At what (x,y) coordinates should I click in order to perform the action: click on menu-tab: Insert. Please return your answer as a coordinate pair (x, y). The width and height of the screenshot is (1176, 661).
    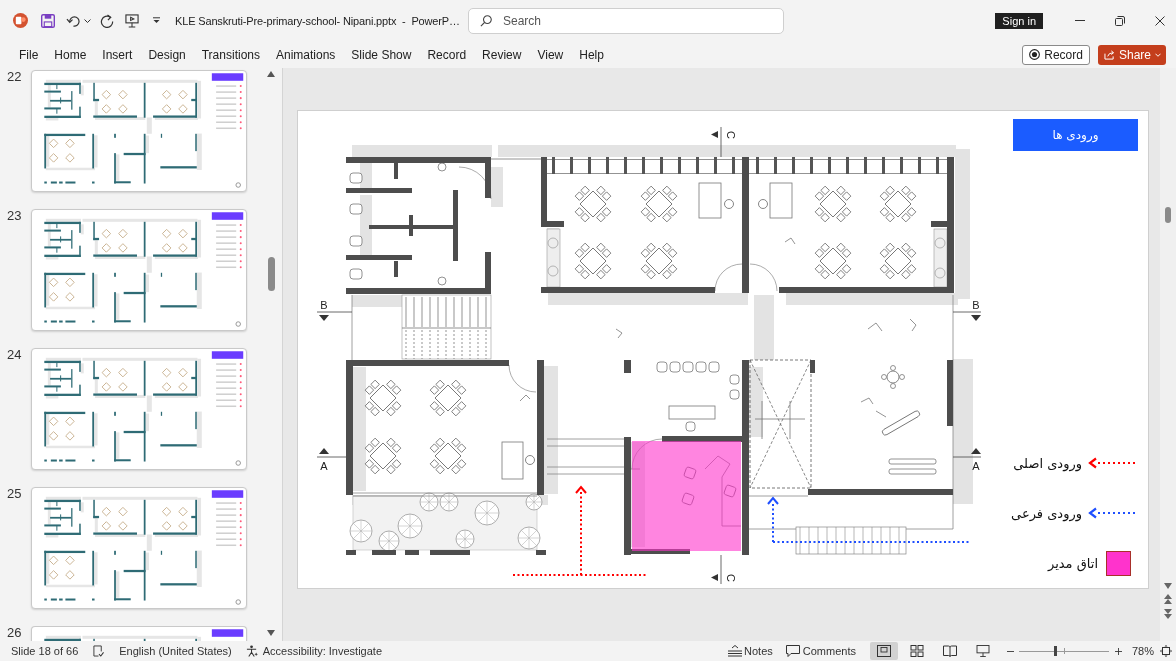
    Looking at the image, I should click on (117, 54).